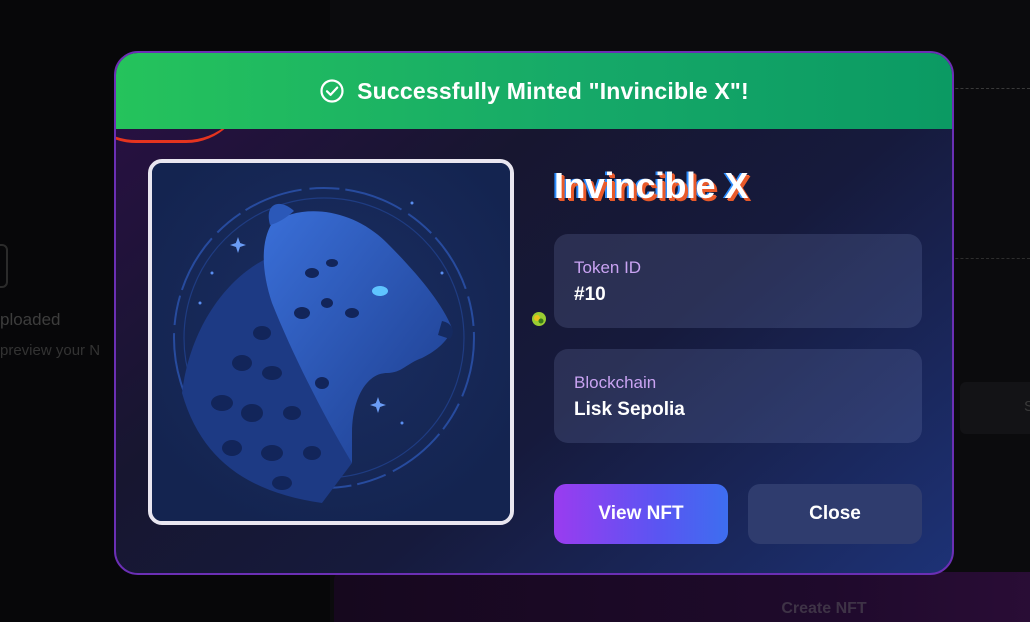 This screenshot has width=1030, height=622. I want to click on blockchain-card: Blockchain Lisk Sepolia, so click(738, 396).